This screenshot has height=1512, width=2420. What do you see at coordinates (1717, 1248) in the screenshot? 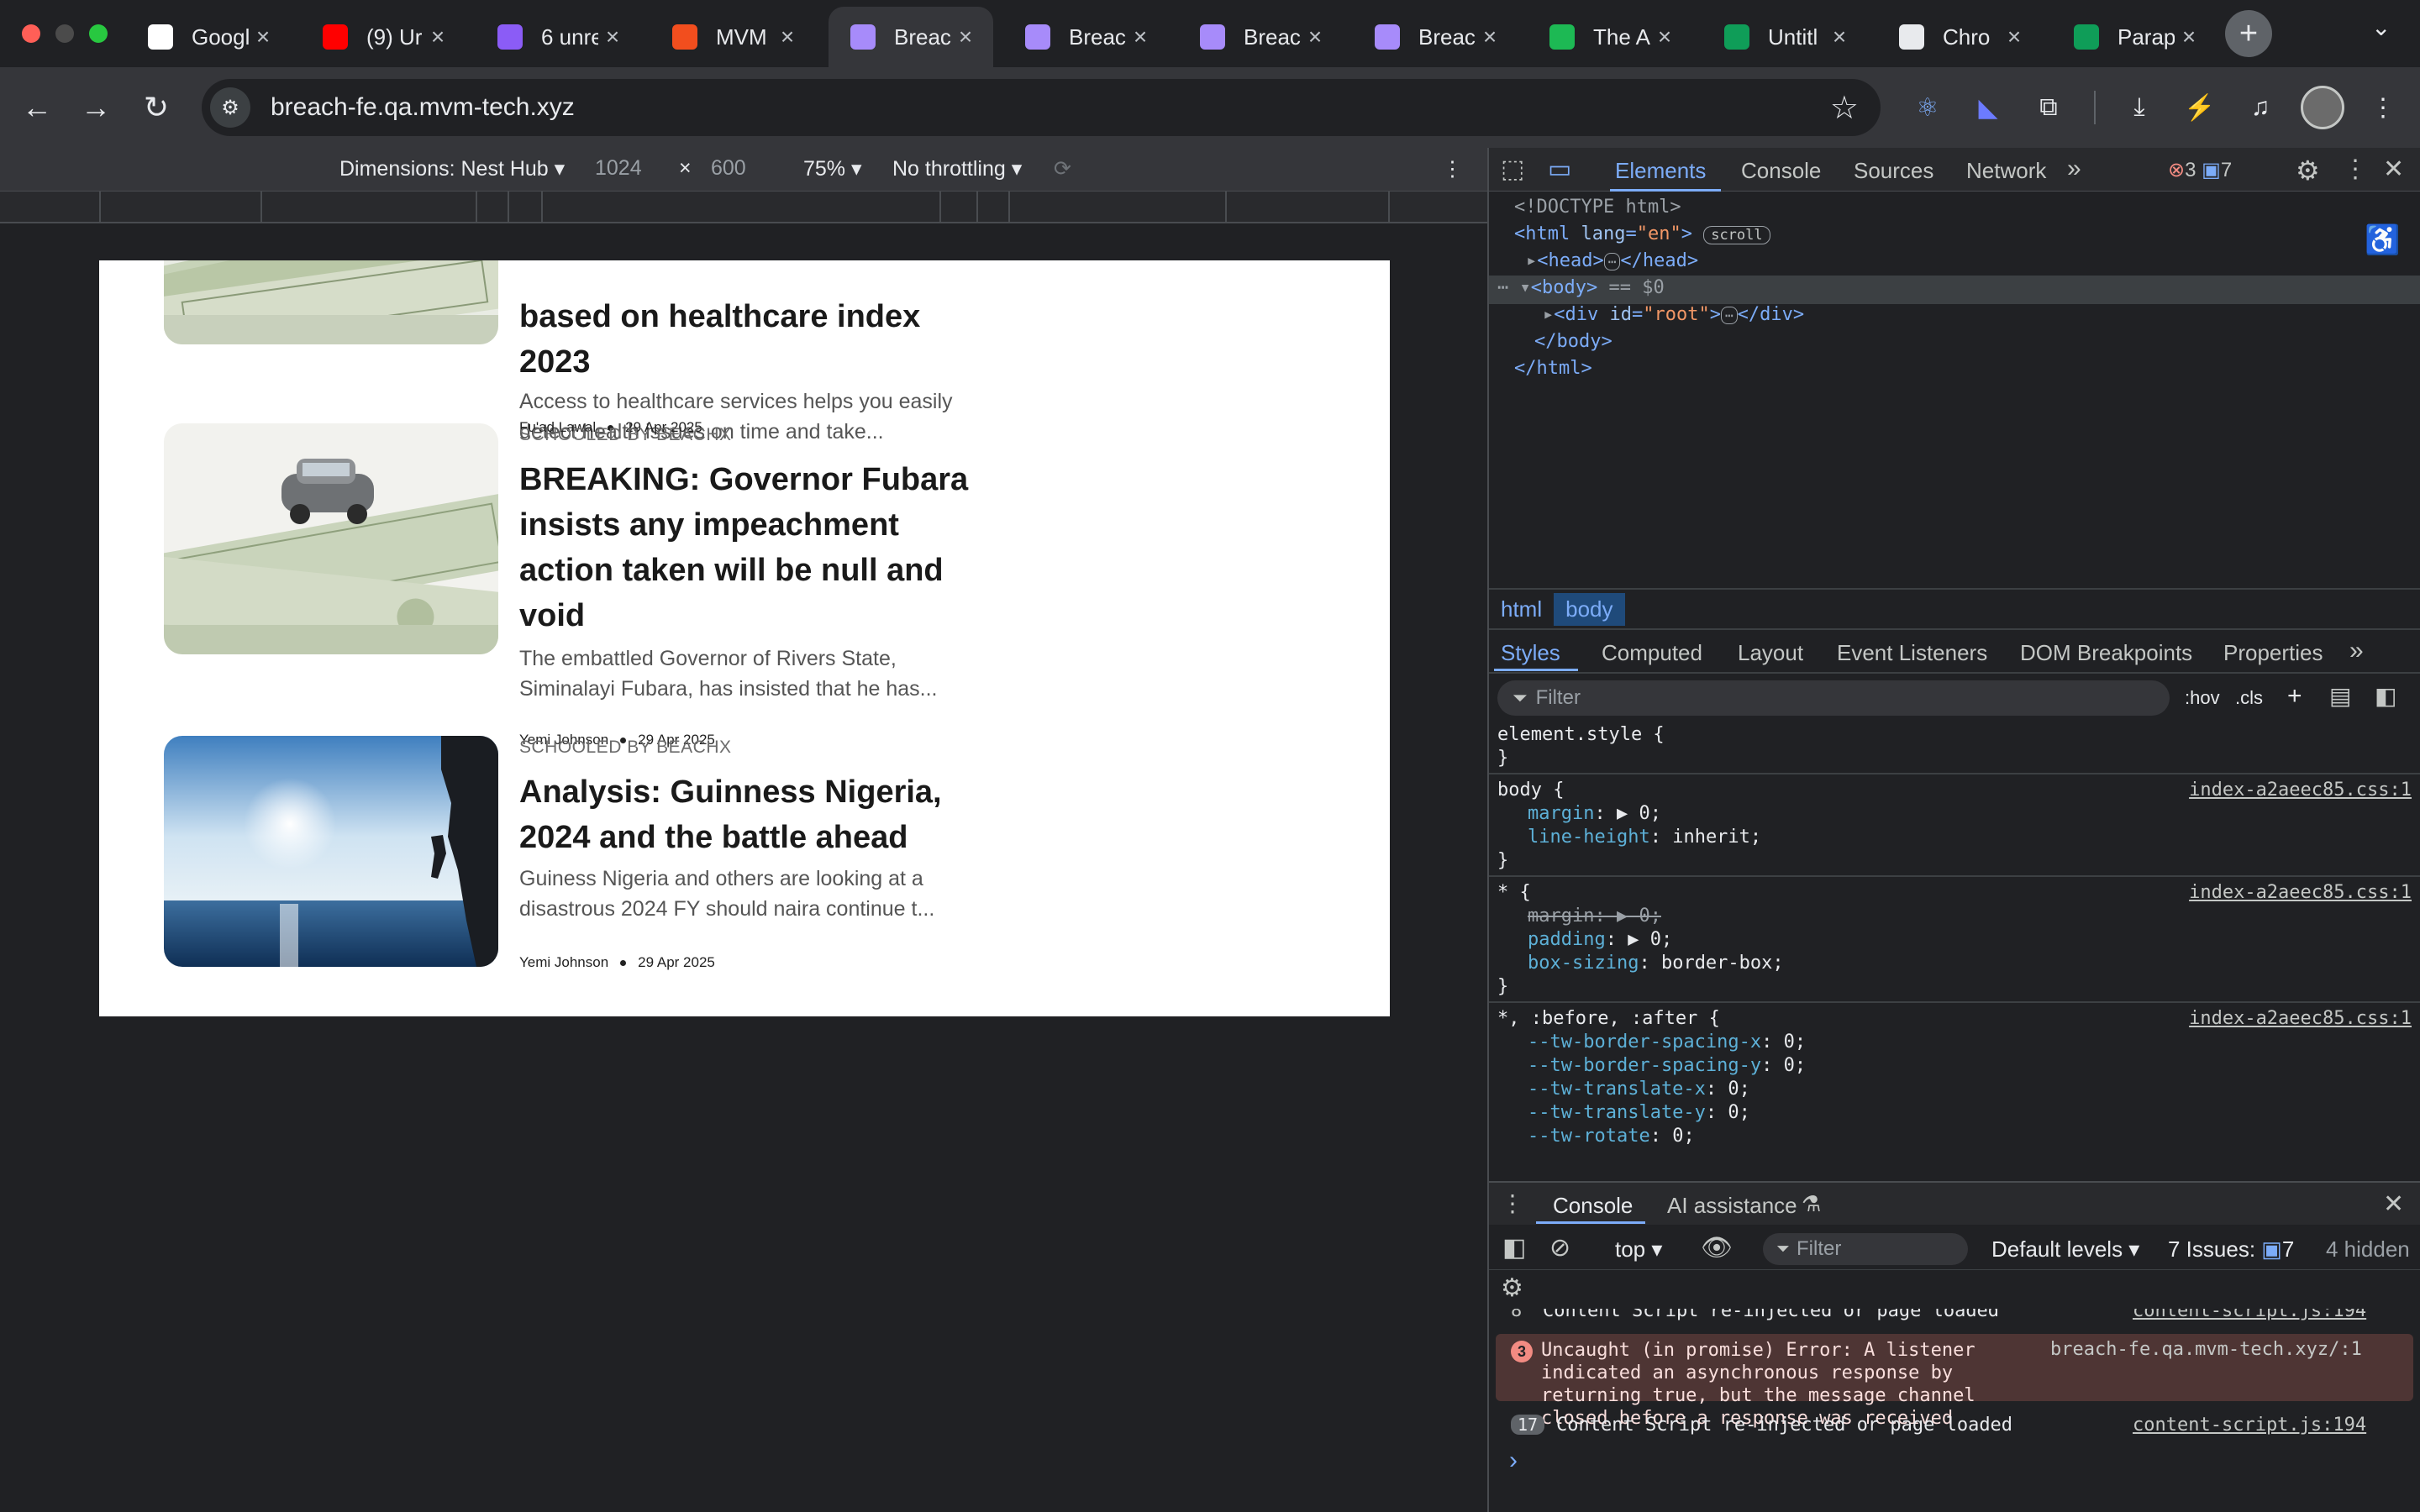
I see `live-expression-eye-icon: 👁` at bounding box center [1717, 1248].